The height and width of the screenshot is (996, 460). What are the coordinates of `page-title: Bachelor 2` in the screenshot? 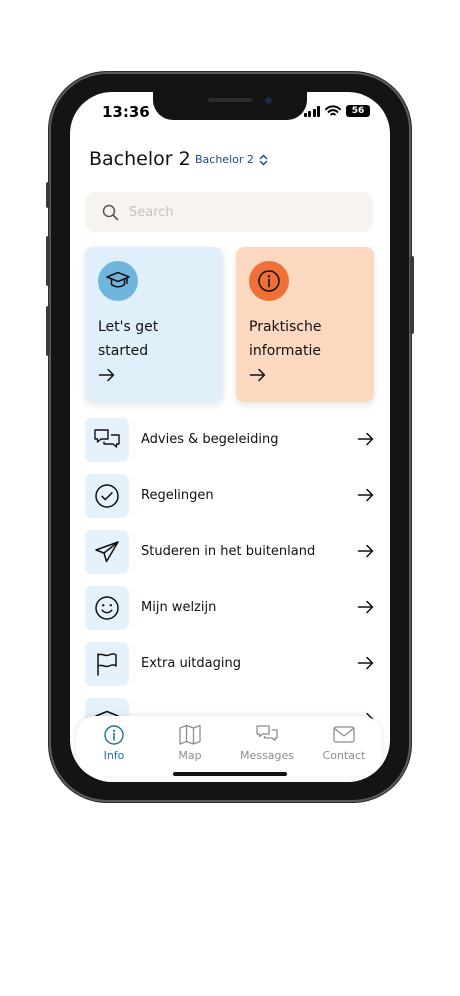 It's located at (140, 159).